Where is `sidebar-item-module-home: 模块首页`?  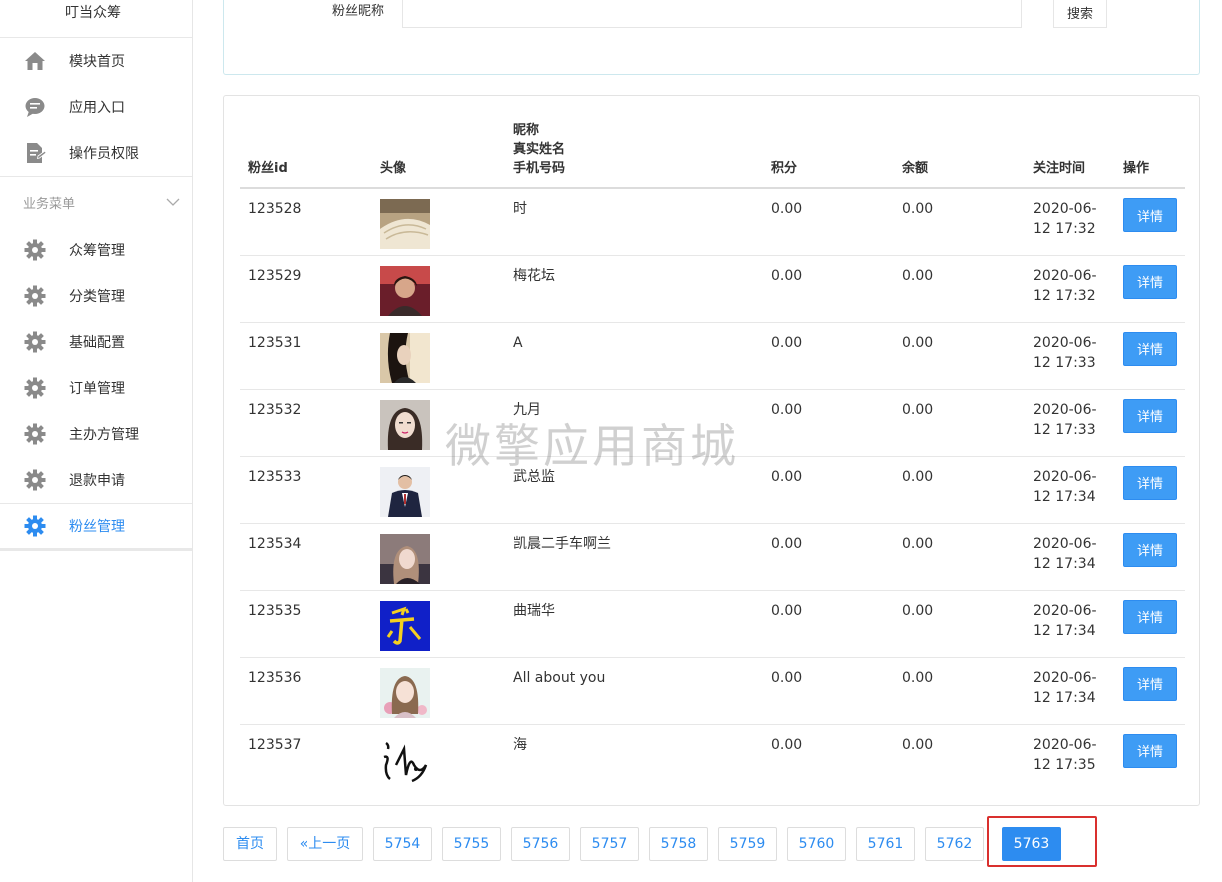
sidebar-item-module-home: 模块首页 is located at coordinates (96, 61).